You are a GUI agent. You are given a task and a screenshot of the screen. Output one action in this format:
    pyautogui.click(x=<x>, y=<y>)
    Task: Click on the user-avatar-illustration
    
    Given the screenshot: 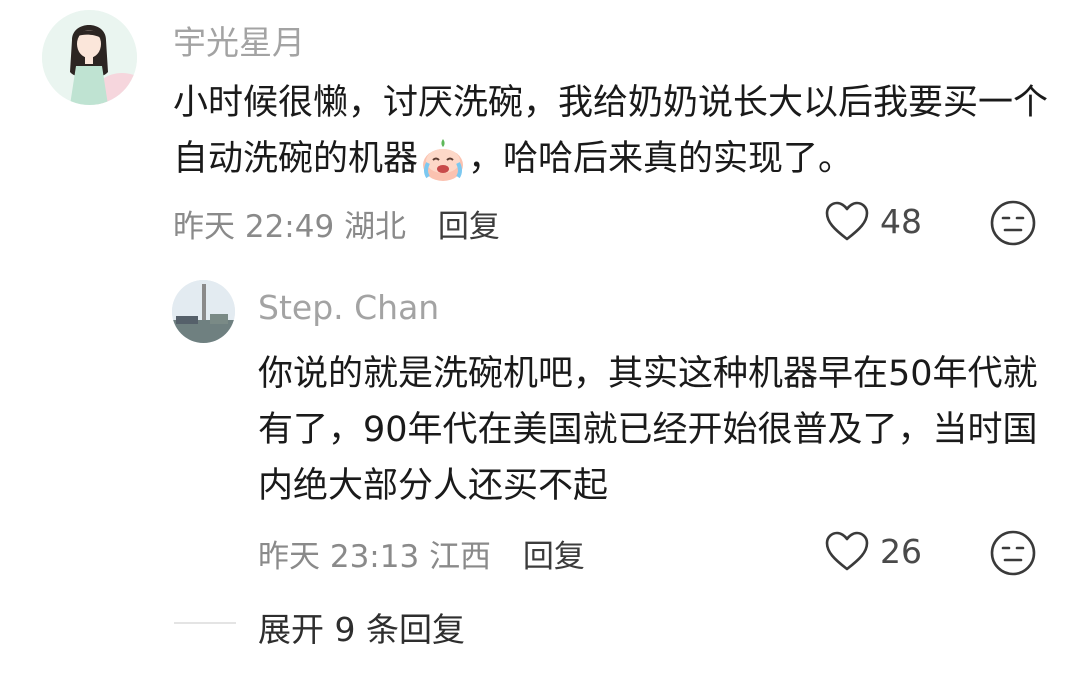 What is the action you would take?
    pyautogui.click(x=89, y=57)
    